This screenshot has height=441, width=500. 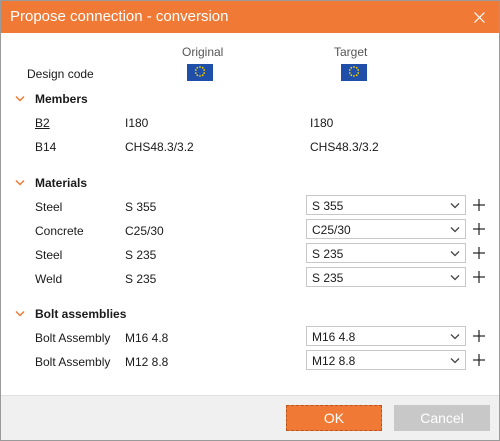 What do you see at coordinates (144, 231) in the screenshot?
I see `material-original-value: C25/30` at bounding box center [144, 231].